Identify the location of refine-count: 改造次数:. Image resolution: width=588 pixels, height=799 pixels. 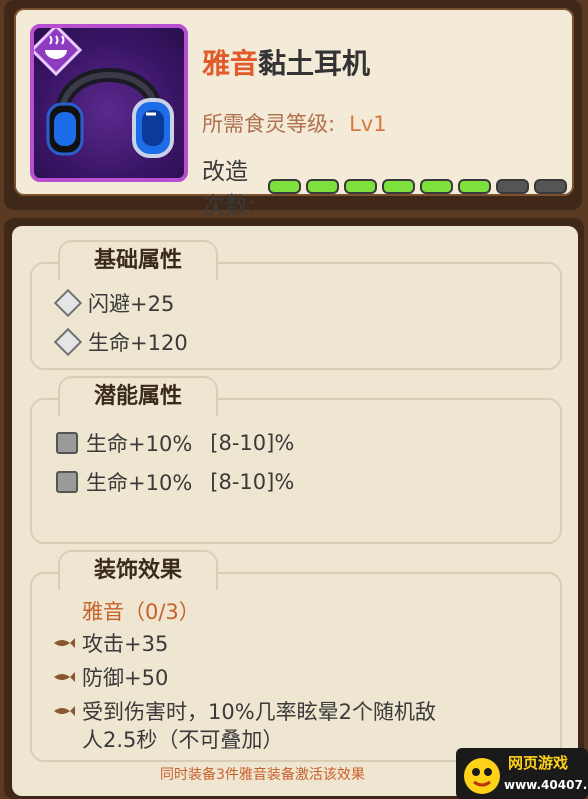
(387, 186).